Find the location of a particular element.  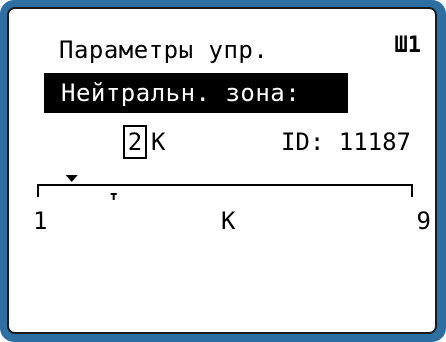

device-id: ID: 11187 is located at coordinates (345, 142).